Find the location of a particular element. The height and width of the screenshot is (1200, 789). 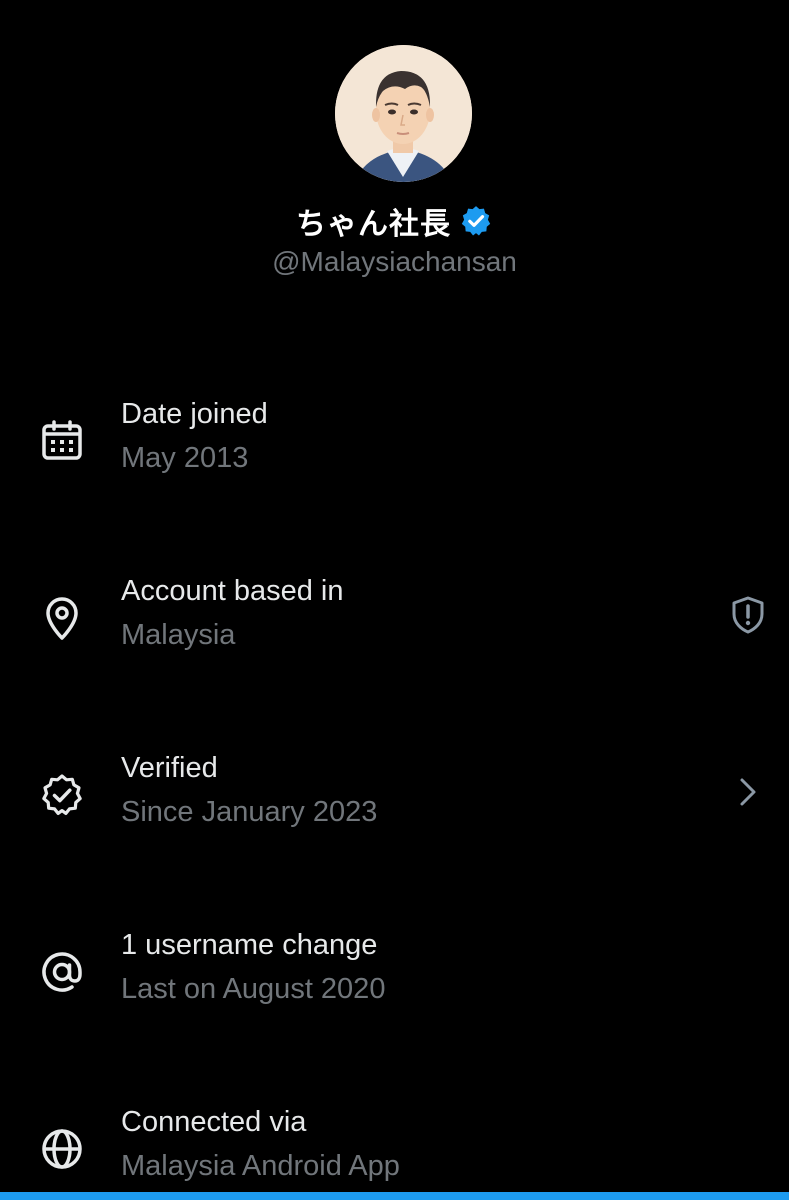

info-item-verified: Verified Since January 2023 is located at coordinates (394, 789).